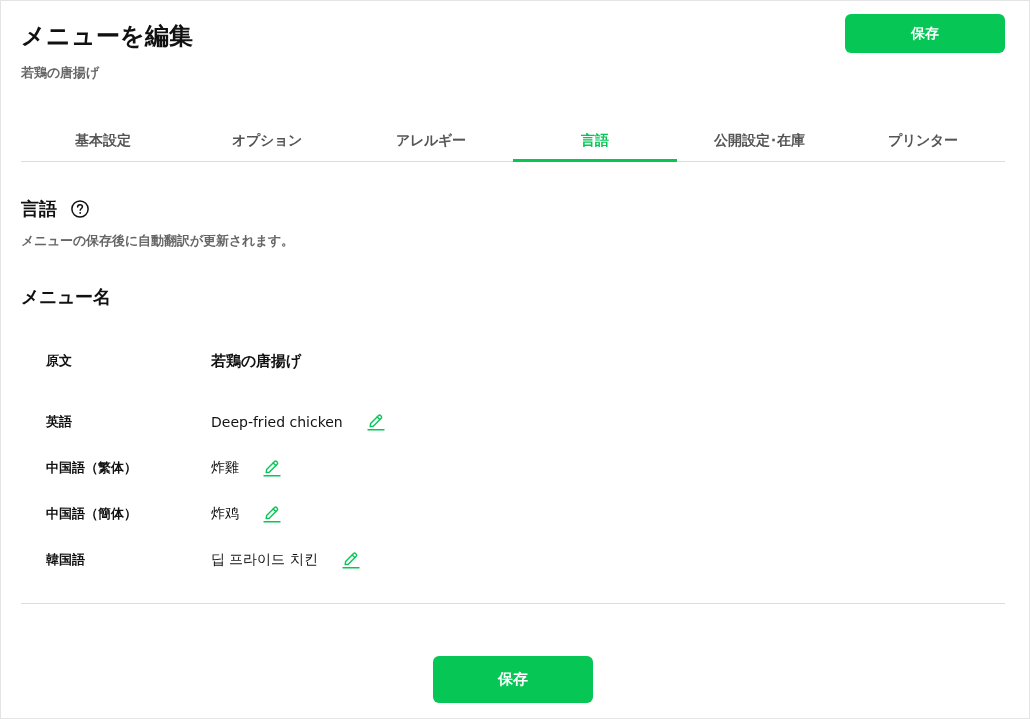 The width and height of the screenshot is (1030, 719). I want to click on language-label: 原文, so click(59, 361).